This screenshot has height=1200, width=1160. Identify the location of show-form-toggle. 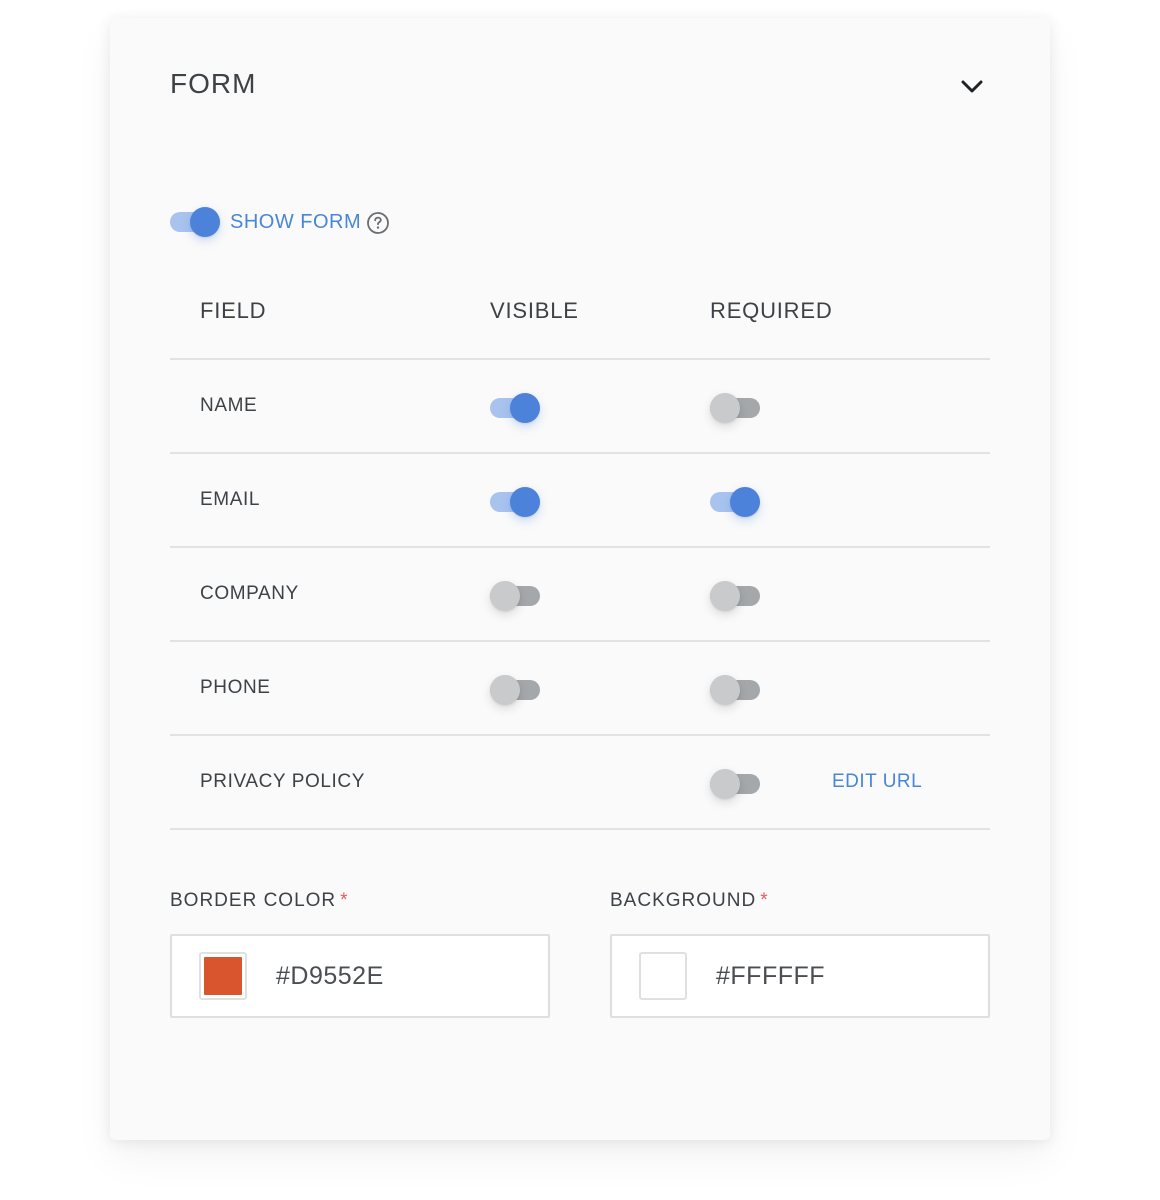
(195, 222).